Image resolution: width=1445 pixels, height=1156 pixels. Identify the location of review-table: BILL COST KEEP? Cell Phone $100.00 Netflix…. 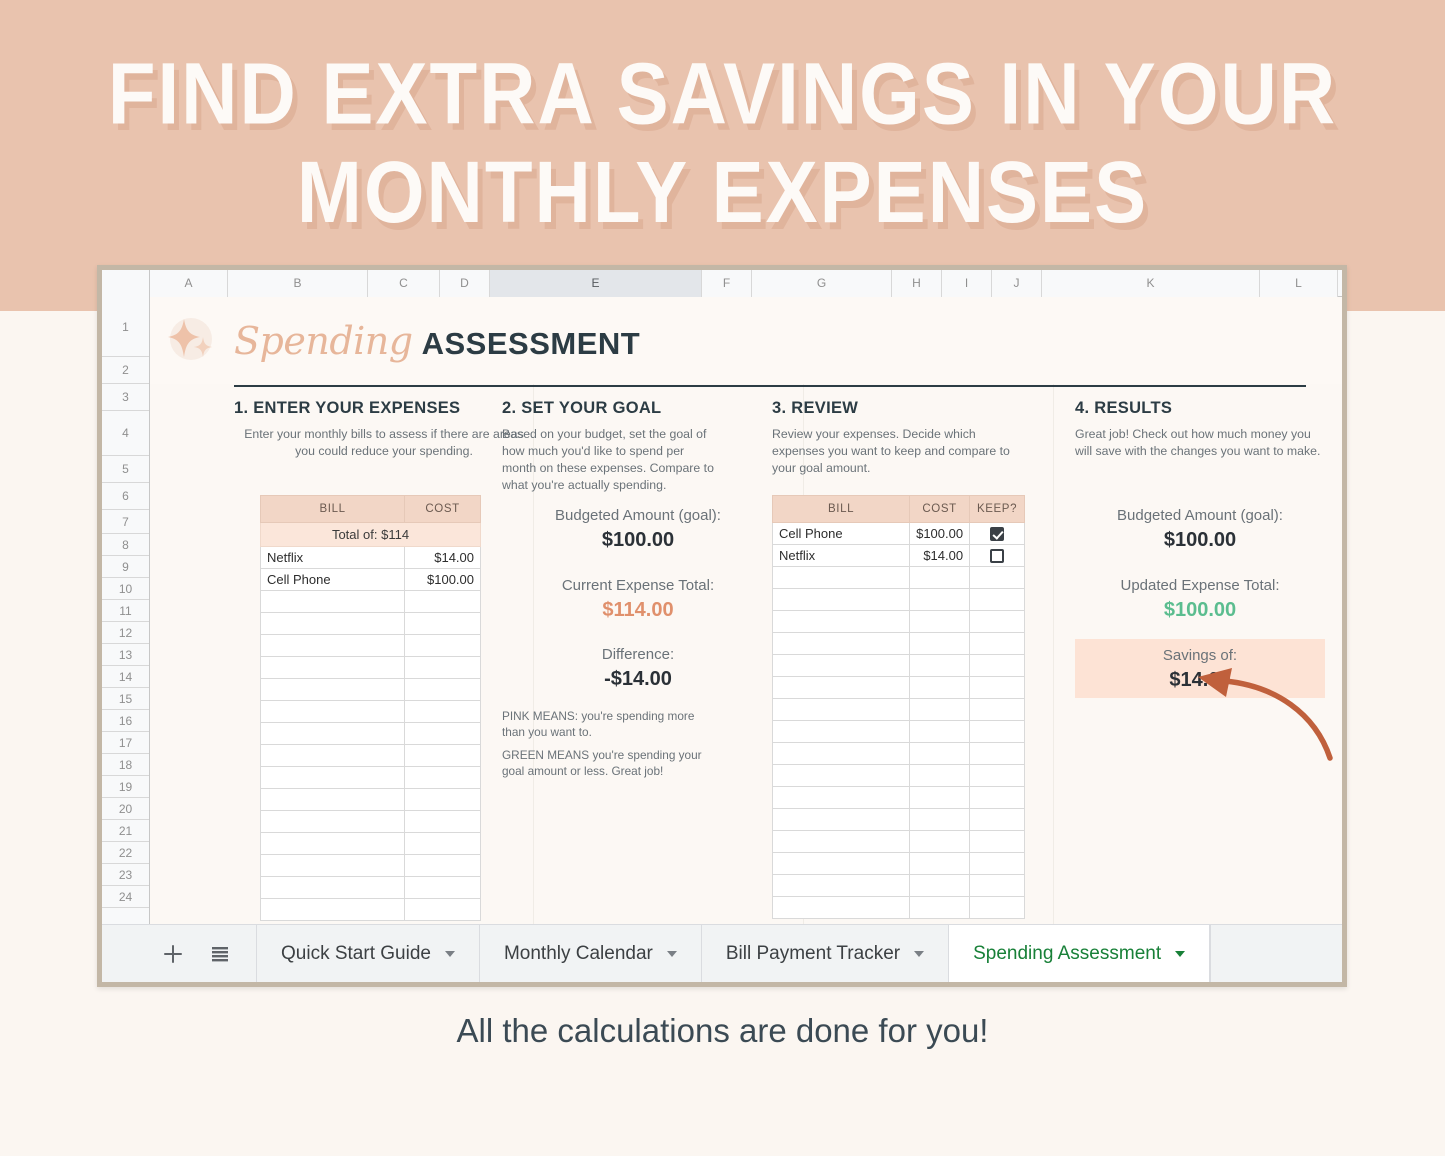
(898, 707).